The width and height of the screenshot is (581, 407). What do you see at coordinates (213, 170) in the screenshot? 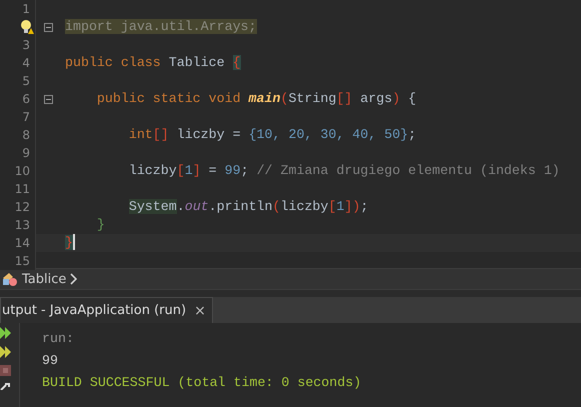
I see `code-token: =` at bounding box center [213, 170].